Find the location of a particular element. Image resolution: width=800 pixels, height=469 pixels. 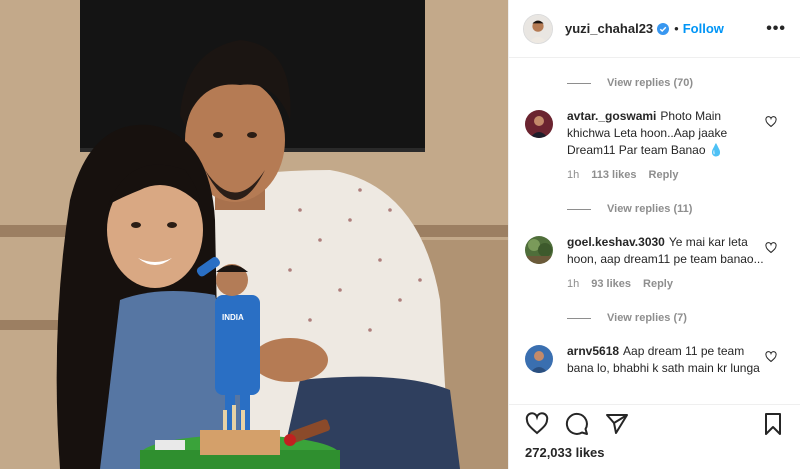

comment-username: goel.keshav.3030 is located at coordinates (616, 242).